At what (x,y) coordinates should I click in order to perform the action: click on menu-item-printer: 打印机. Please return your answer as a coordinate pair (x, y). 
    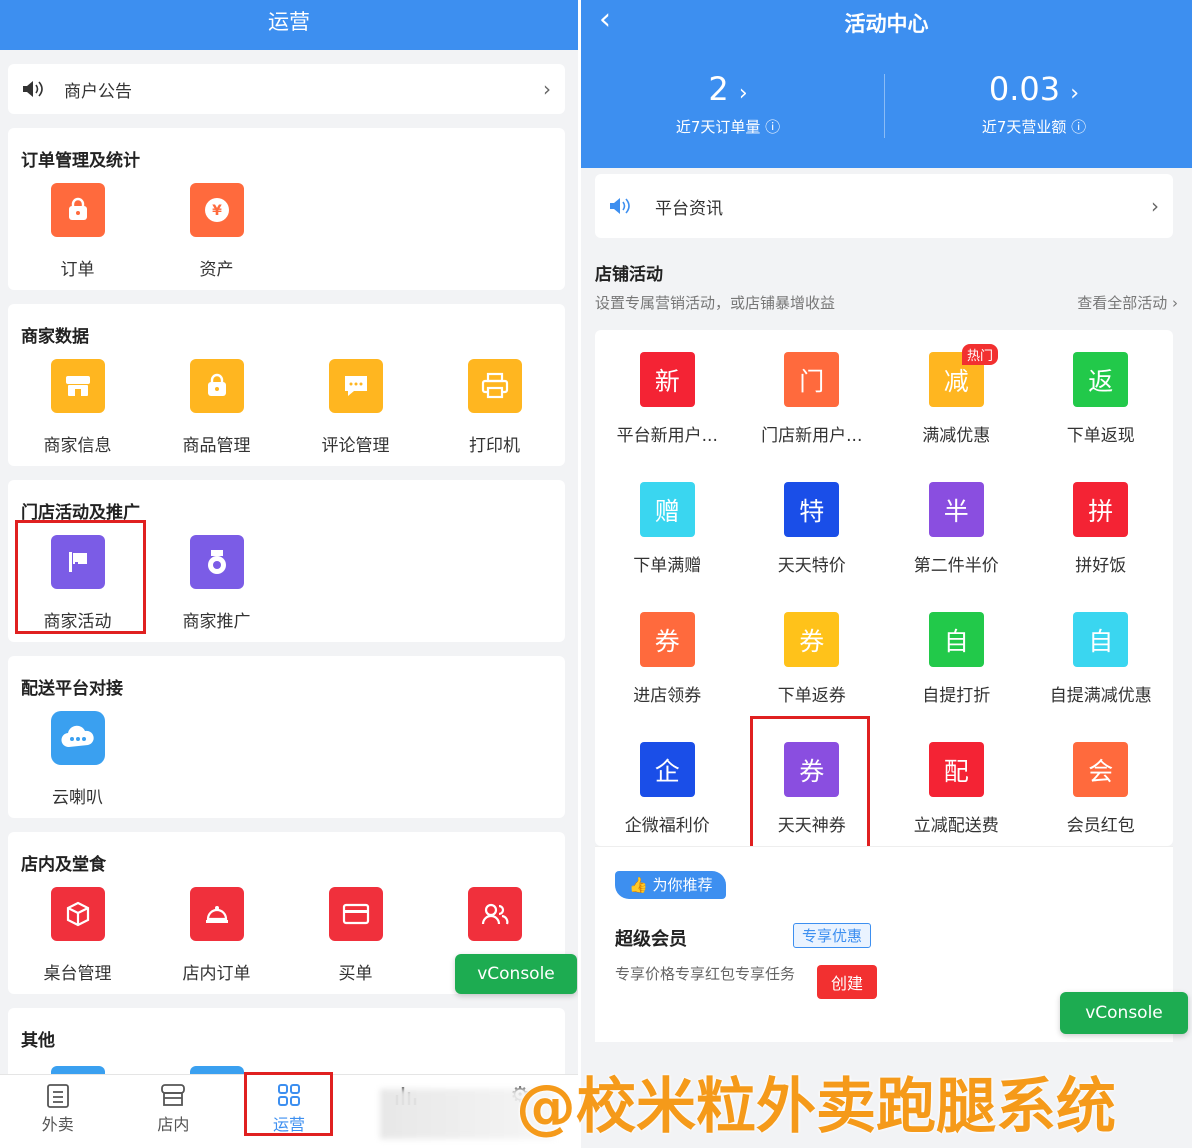
    Looking at the image, I should click on (494, 407).